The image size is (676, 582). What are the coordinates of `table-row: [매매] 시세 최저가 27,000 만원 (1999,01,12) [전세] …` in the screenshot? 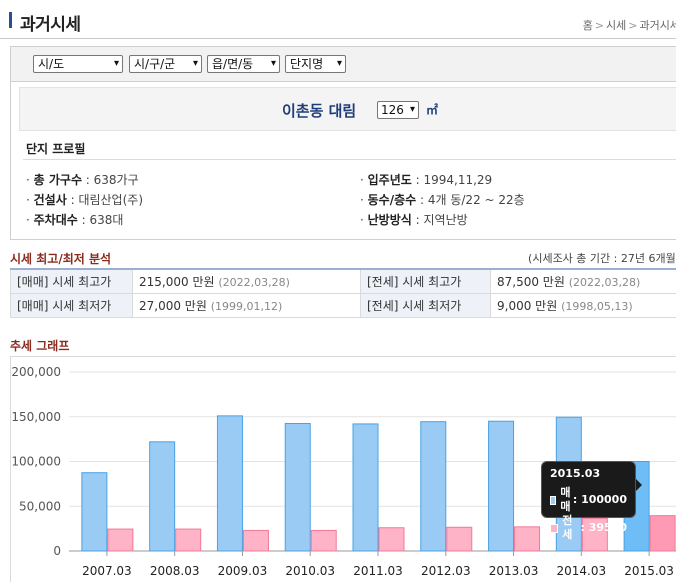 It's located at (343, 305).